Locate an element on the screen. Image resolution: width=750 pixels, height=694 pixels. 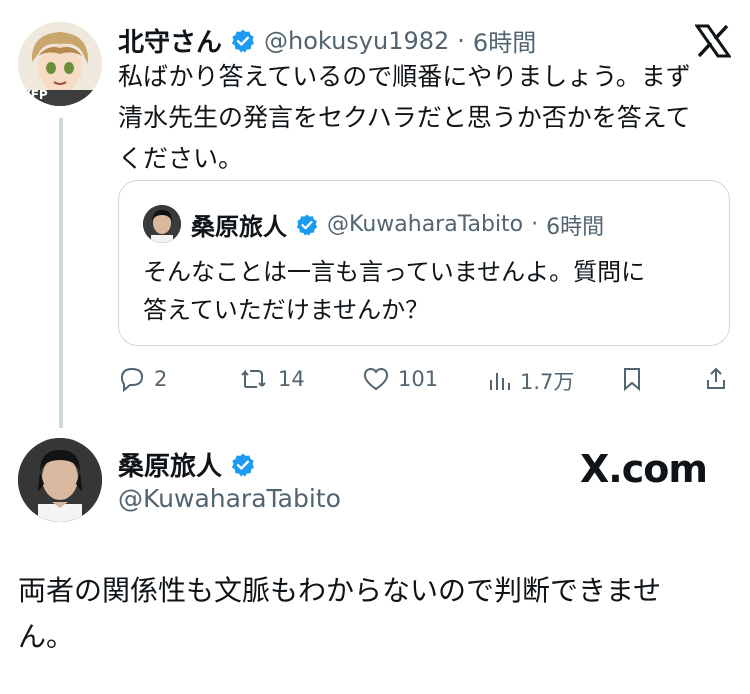
reply-timestamp: 6時間 is located at coordinates (504, 40).